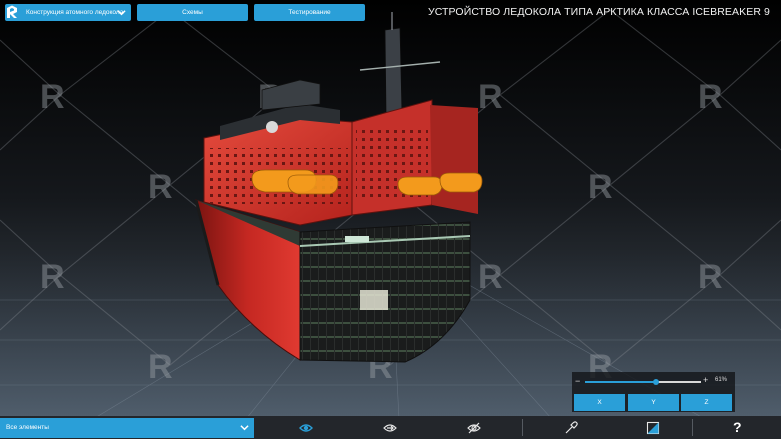  What do you see at coordinates (653, 428) in the screenshot?
I see `opacity-icon` at bounding box center [653, 428].